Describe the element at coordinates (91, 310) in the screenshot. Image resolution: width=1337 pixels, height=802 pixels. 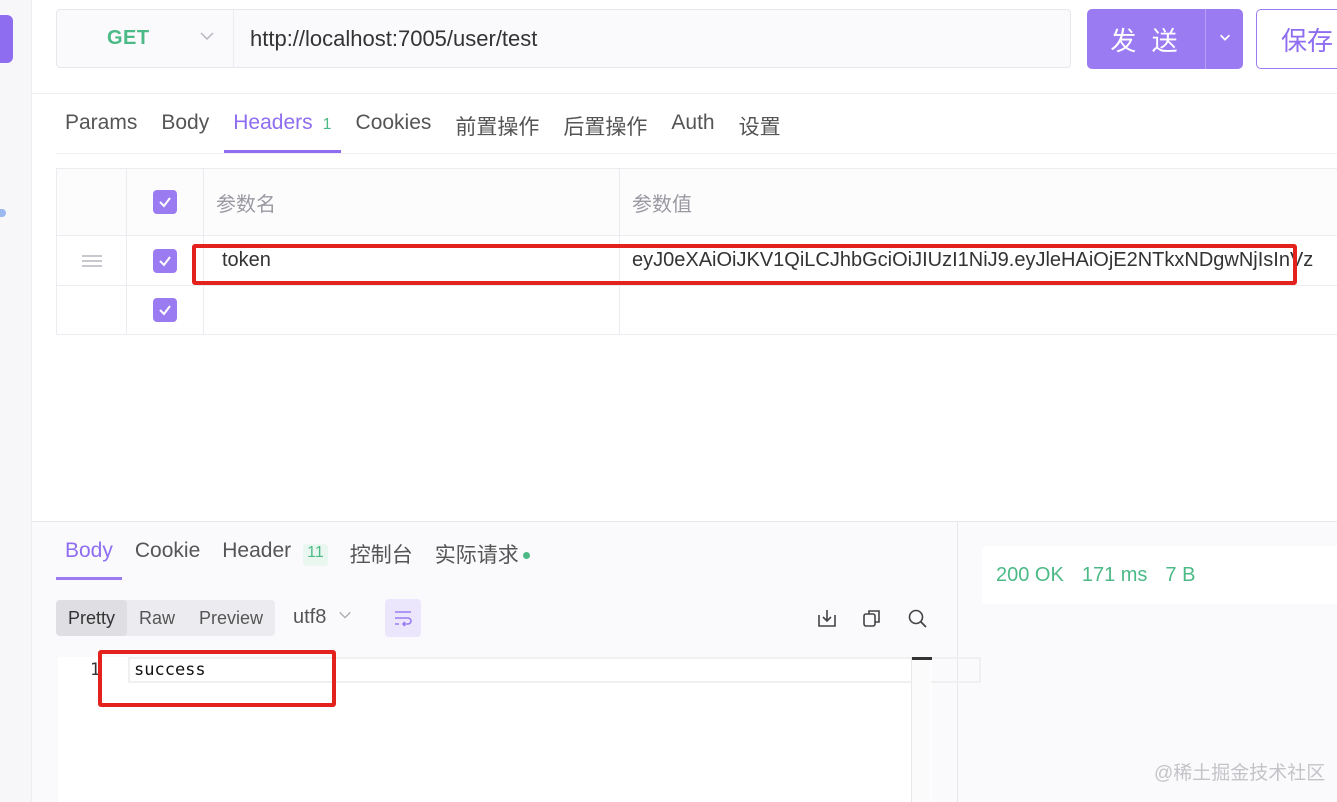
I see `drag-cell` at that location.